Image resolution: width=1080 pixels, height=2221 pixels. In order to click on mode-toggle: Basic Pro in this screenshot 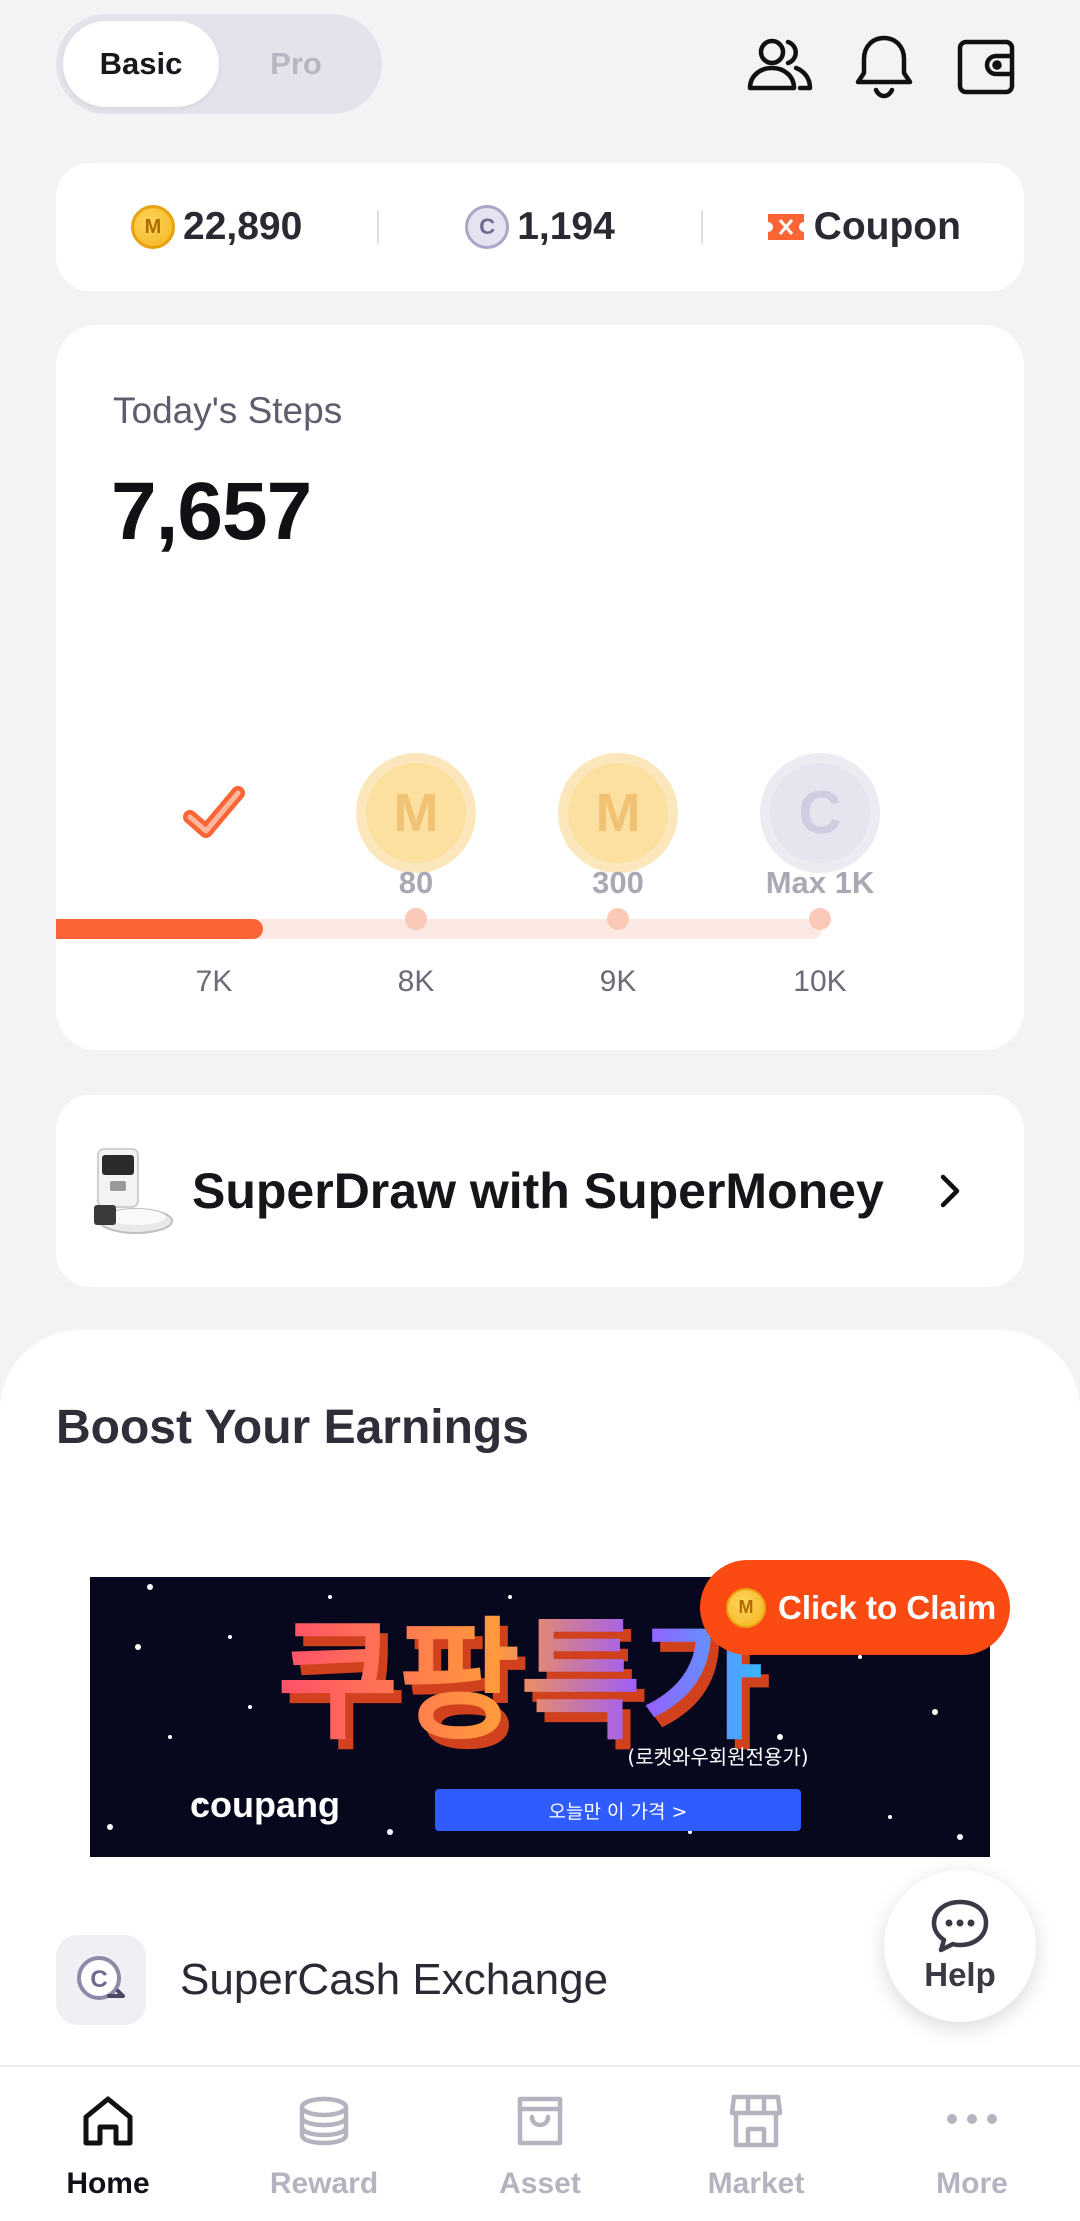, I will do `click(219, 64)`.